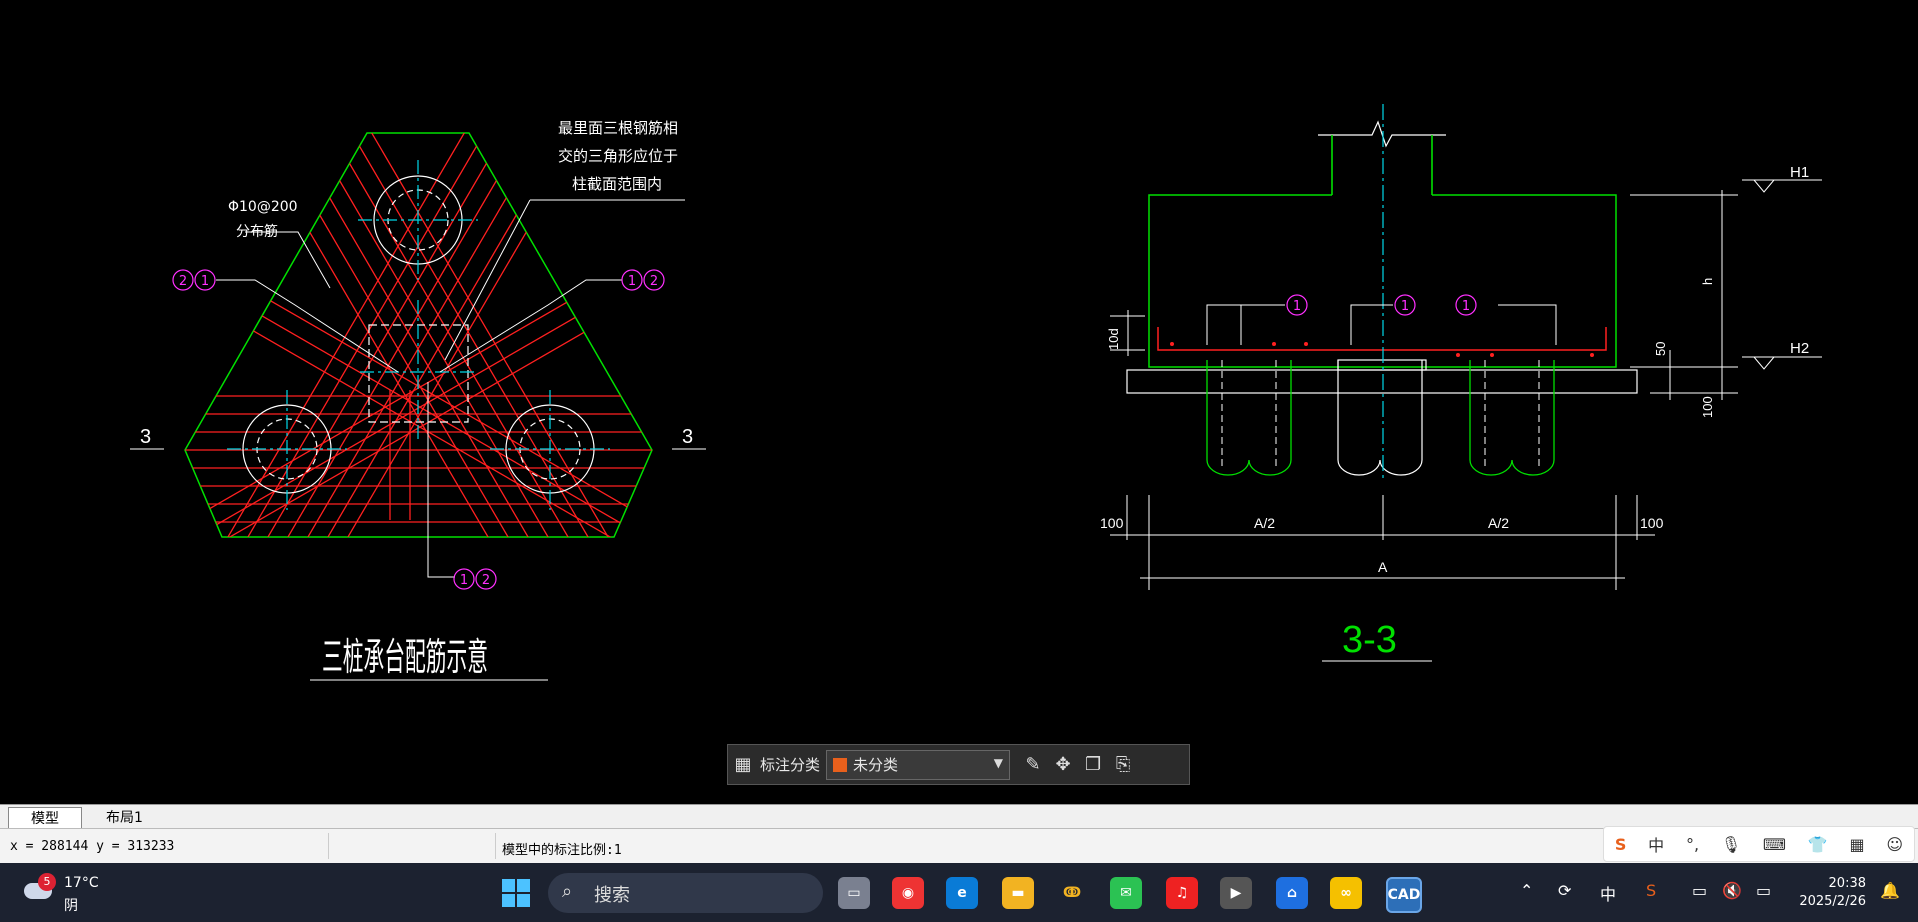  I want to click on leader-lines, so click(450, 388).